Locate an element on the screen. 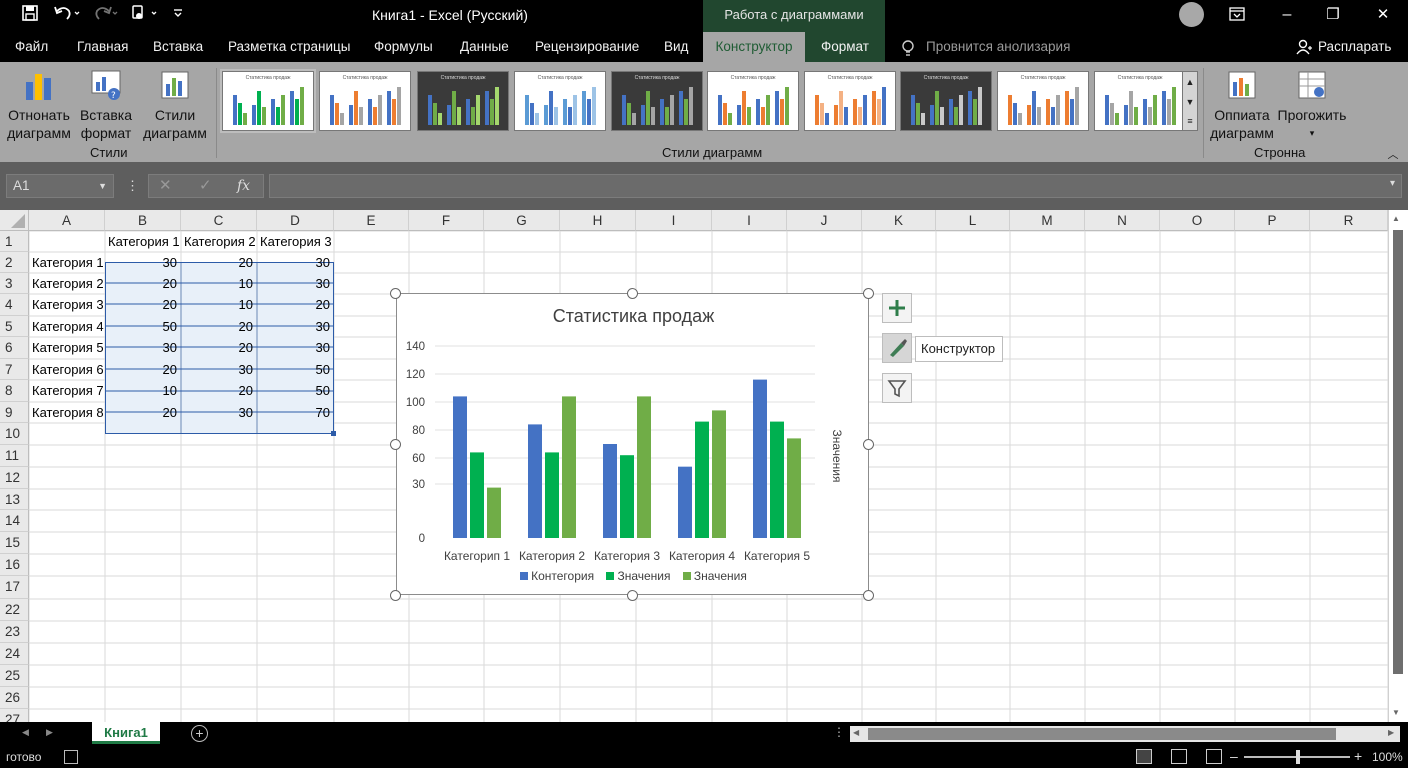  value-cell: 70 is located at coordinates (297, 412).